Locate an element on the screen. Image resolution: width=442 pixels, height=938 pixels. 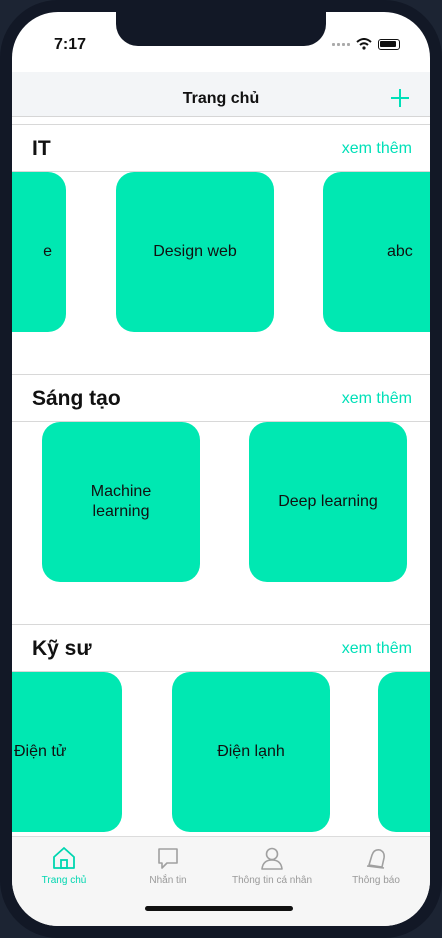
top-navbar: Trang chủ is located at coordinates (221, 94).